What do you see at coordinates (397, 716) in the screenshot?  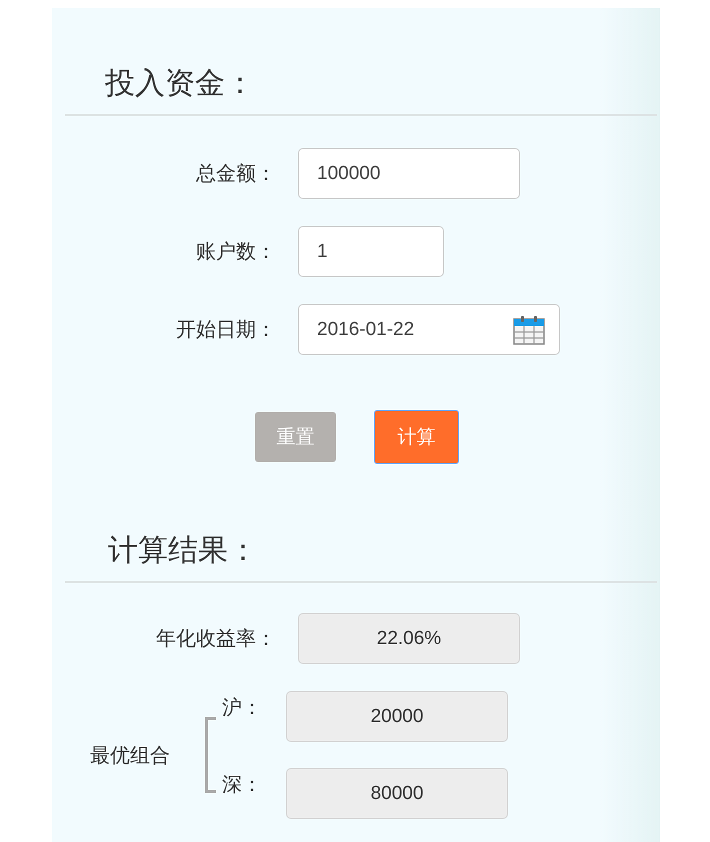 I see `output-field: 20000` at bounding box center [397, 716].